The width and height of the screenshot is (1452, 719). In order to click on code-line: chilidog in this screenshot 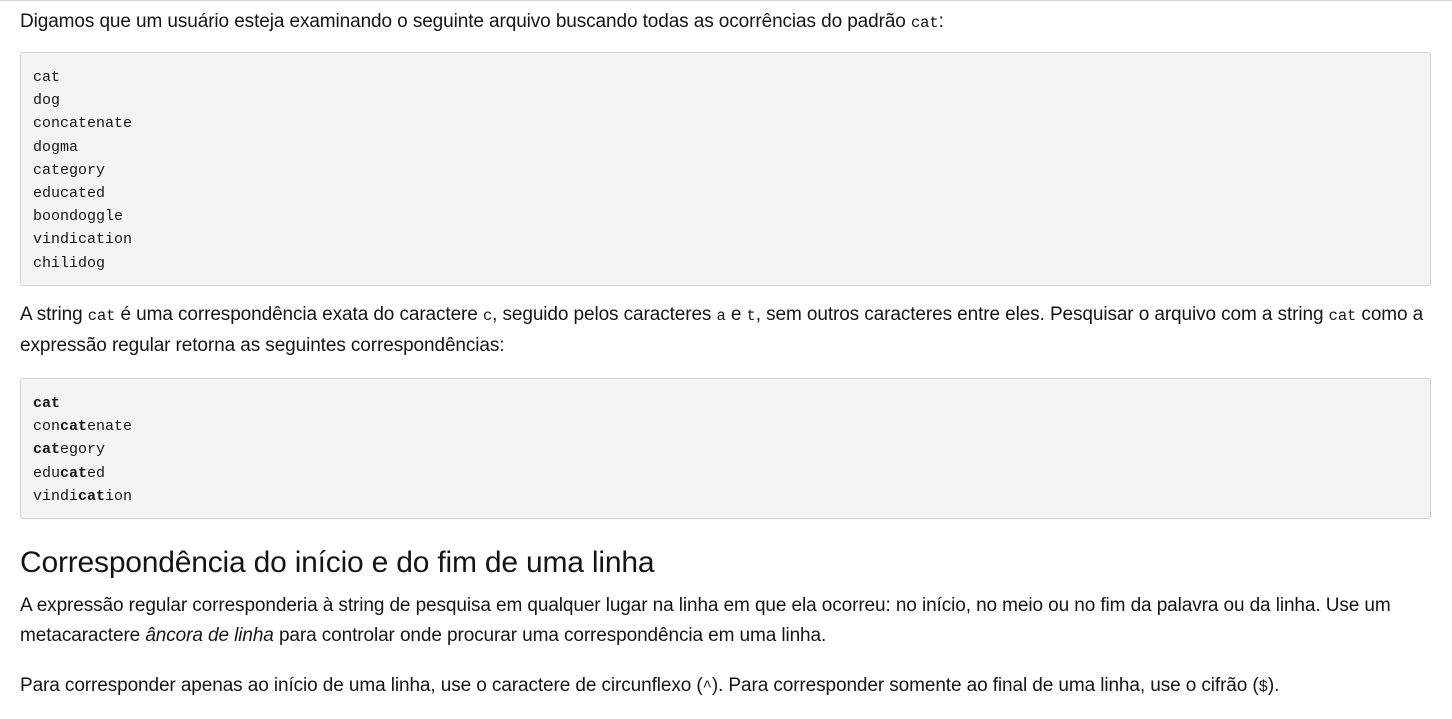, I will do `click(69, 263)`.